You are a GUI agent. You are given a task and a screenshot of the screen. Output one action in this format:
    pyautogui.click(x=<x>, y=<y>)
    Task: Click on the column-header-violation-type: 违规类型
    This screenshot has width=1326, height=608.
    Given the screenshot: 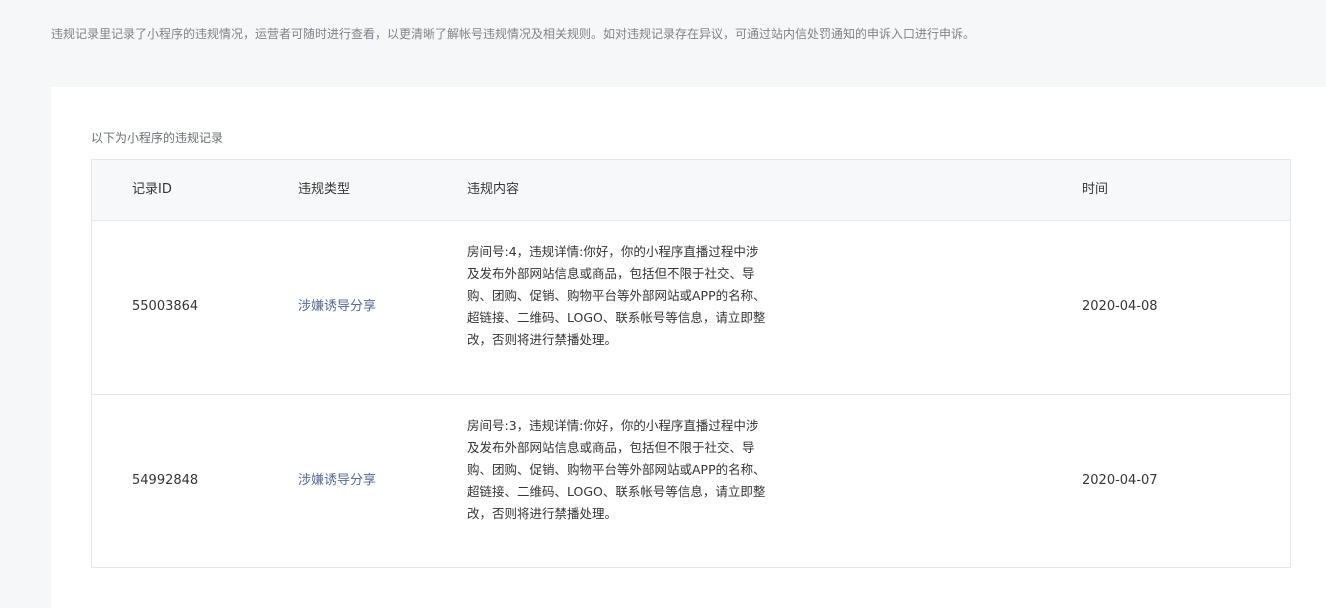 What is the action you would take?
    pyautogui.click(x=324, y=189)
    